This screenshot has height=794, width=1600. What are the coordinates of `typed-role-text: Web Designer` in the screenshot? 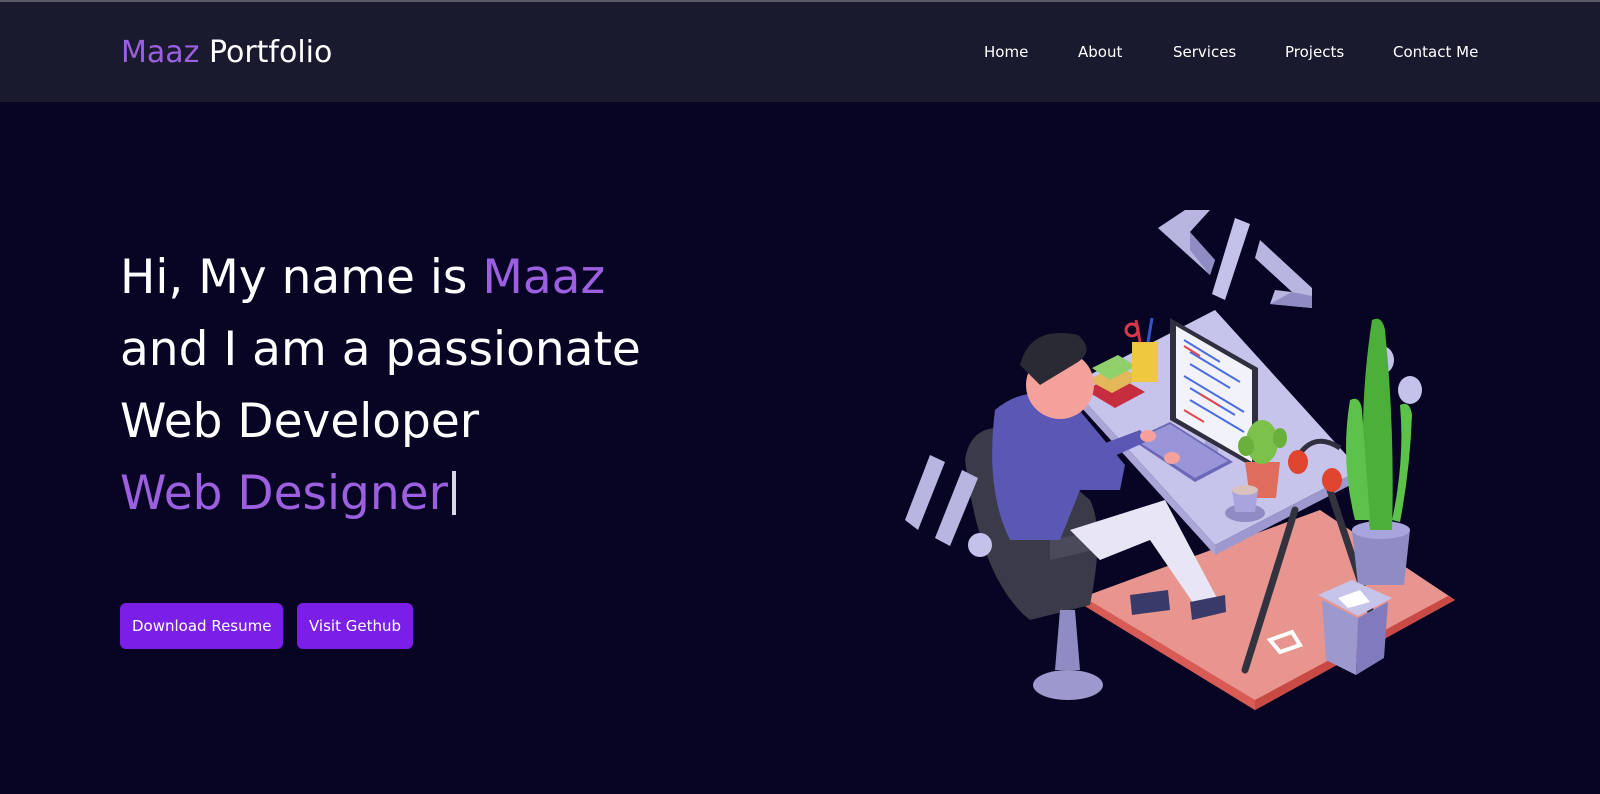 It's located at (284, 493).